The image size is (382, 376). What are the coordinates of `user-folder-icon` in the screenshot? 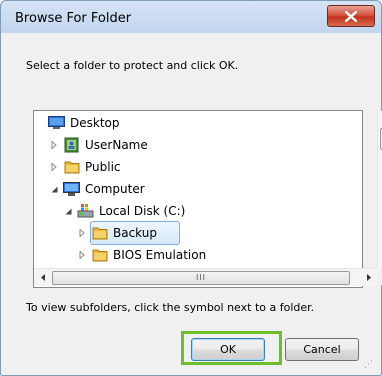 It's located at (71, 145).